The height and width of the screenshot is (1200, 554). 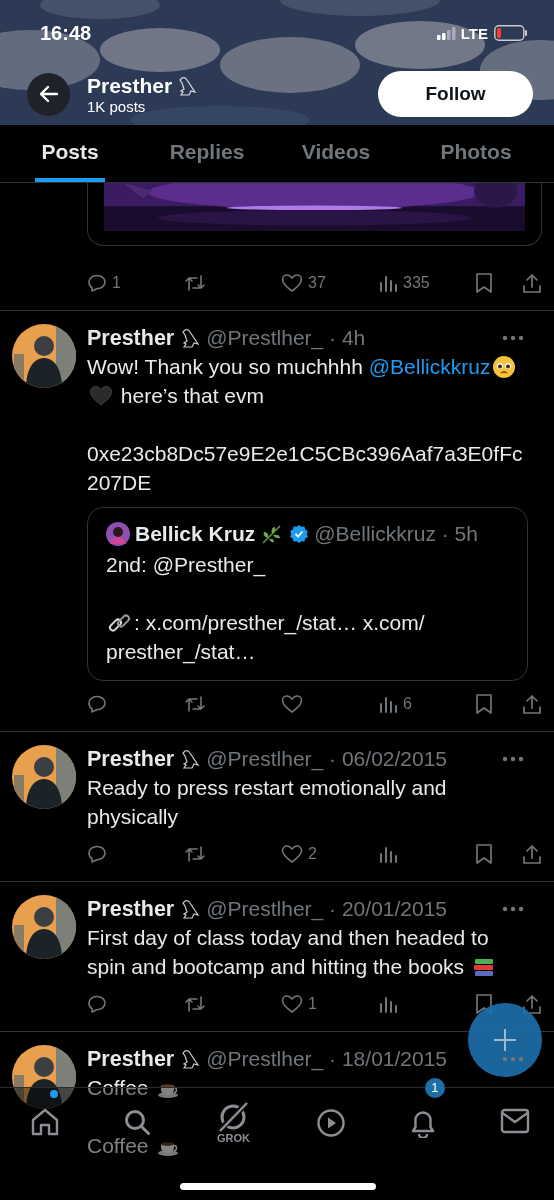 I want to click on notification-count: 1, so click(x=434, y=1088).